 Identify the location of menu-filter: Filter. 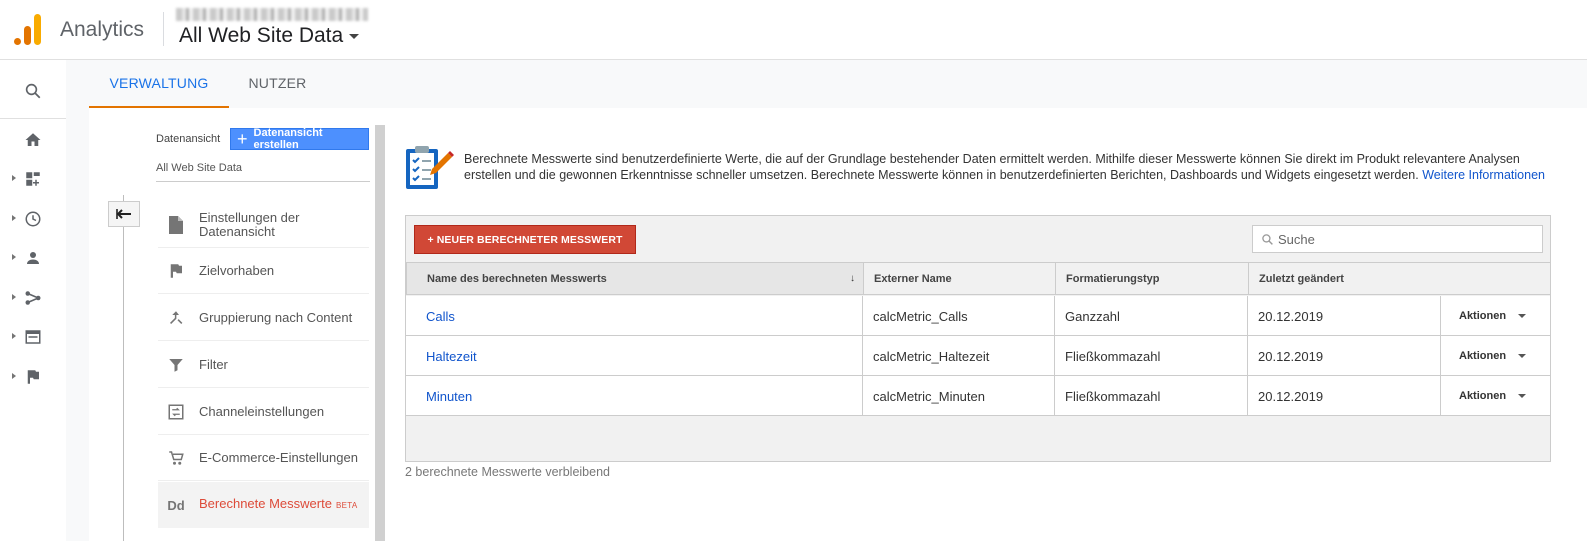
(263, 365).